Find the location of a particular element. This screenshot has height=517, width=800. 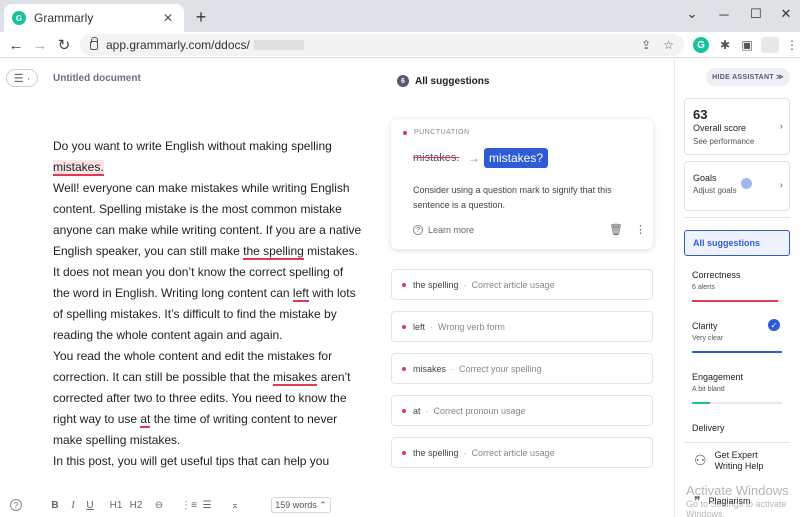

formatting-toolbar: ? B I U H1 H2 ⊖ ⋮≡ ☰ ⌅ 159 words ⌃ is located at coordinates (187, 505).